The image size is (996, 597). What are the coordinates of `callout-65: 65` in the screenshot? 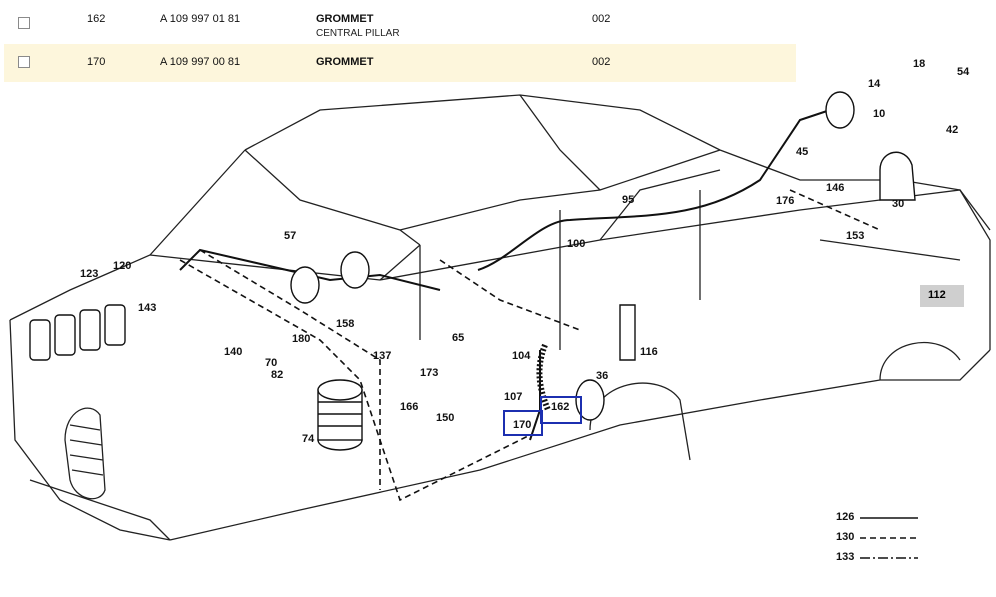 It's located at (458, 338).